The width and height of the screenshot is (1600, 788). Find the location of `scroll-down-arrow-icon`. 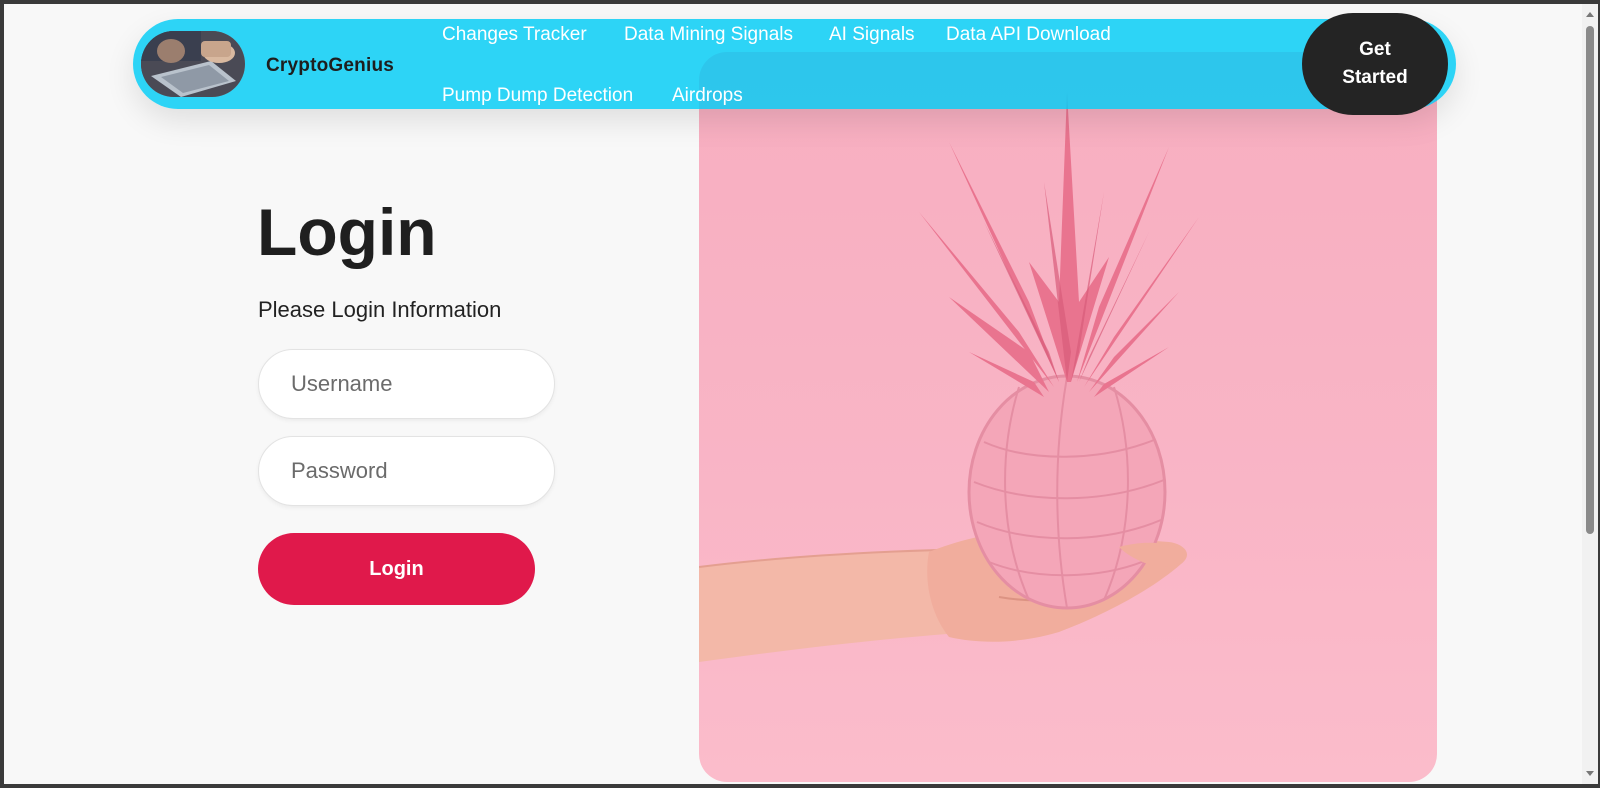

scroll-down-arrow-icon is located at coordinates (1590, 773).